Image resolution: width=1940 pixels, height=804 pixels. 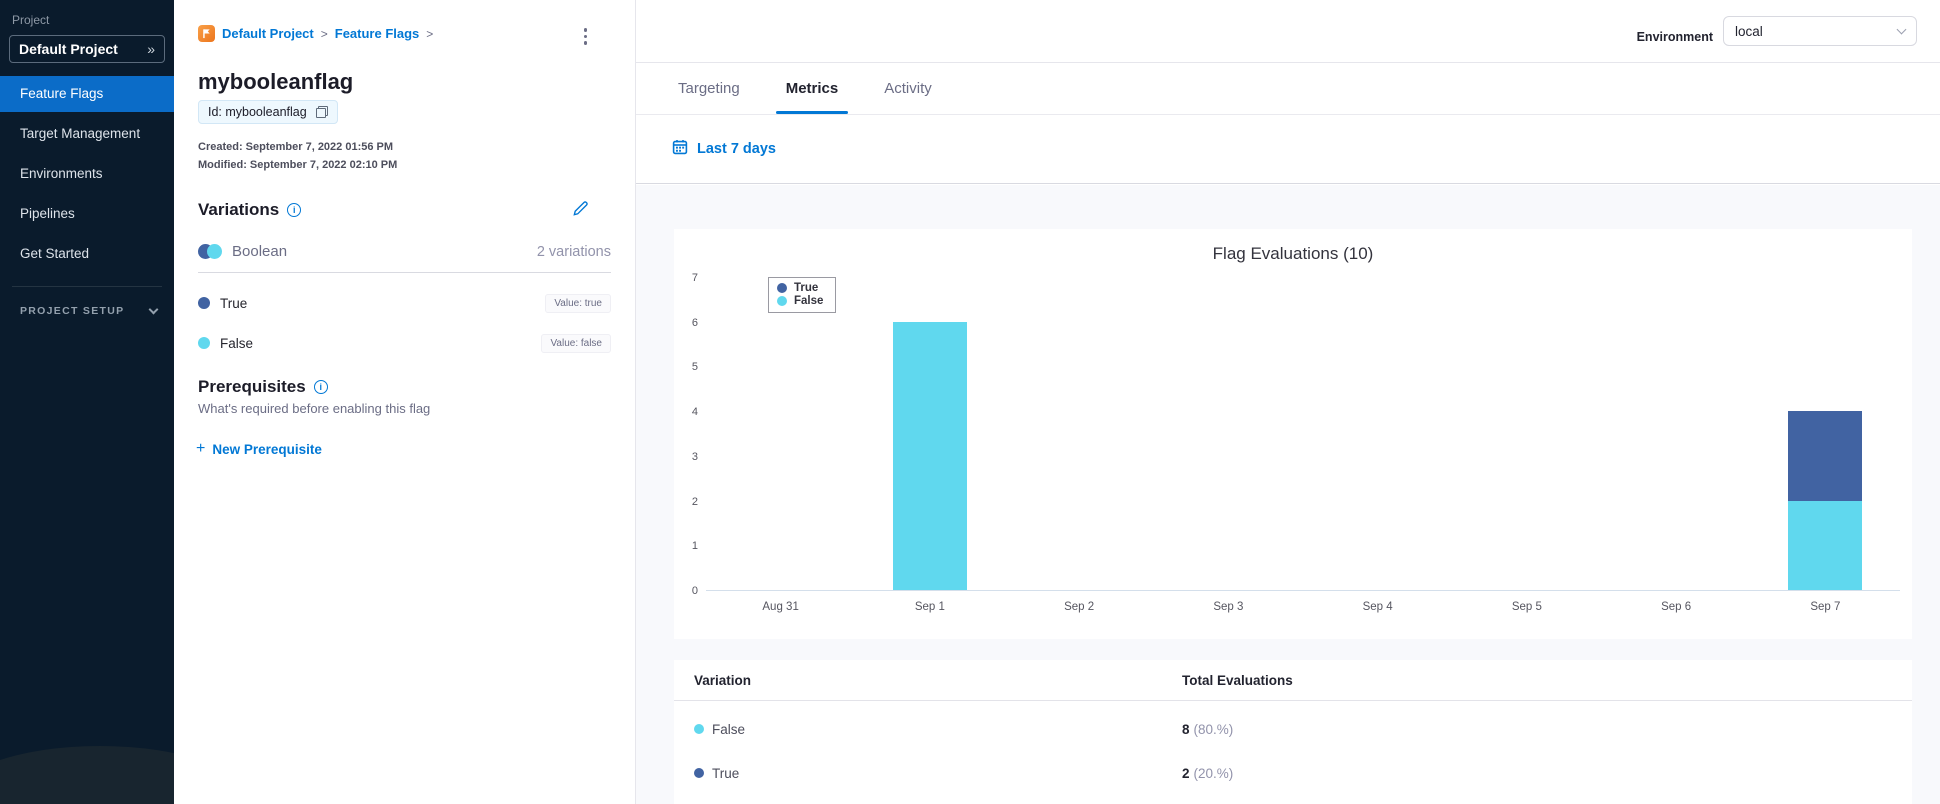 What do you see at coordinates (928, 729) in the screenshot?
I see `table-cell-variation: False` at bounding box center [928, 729].